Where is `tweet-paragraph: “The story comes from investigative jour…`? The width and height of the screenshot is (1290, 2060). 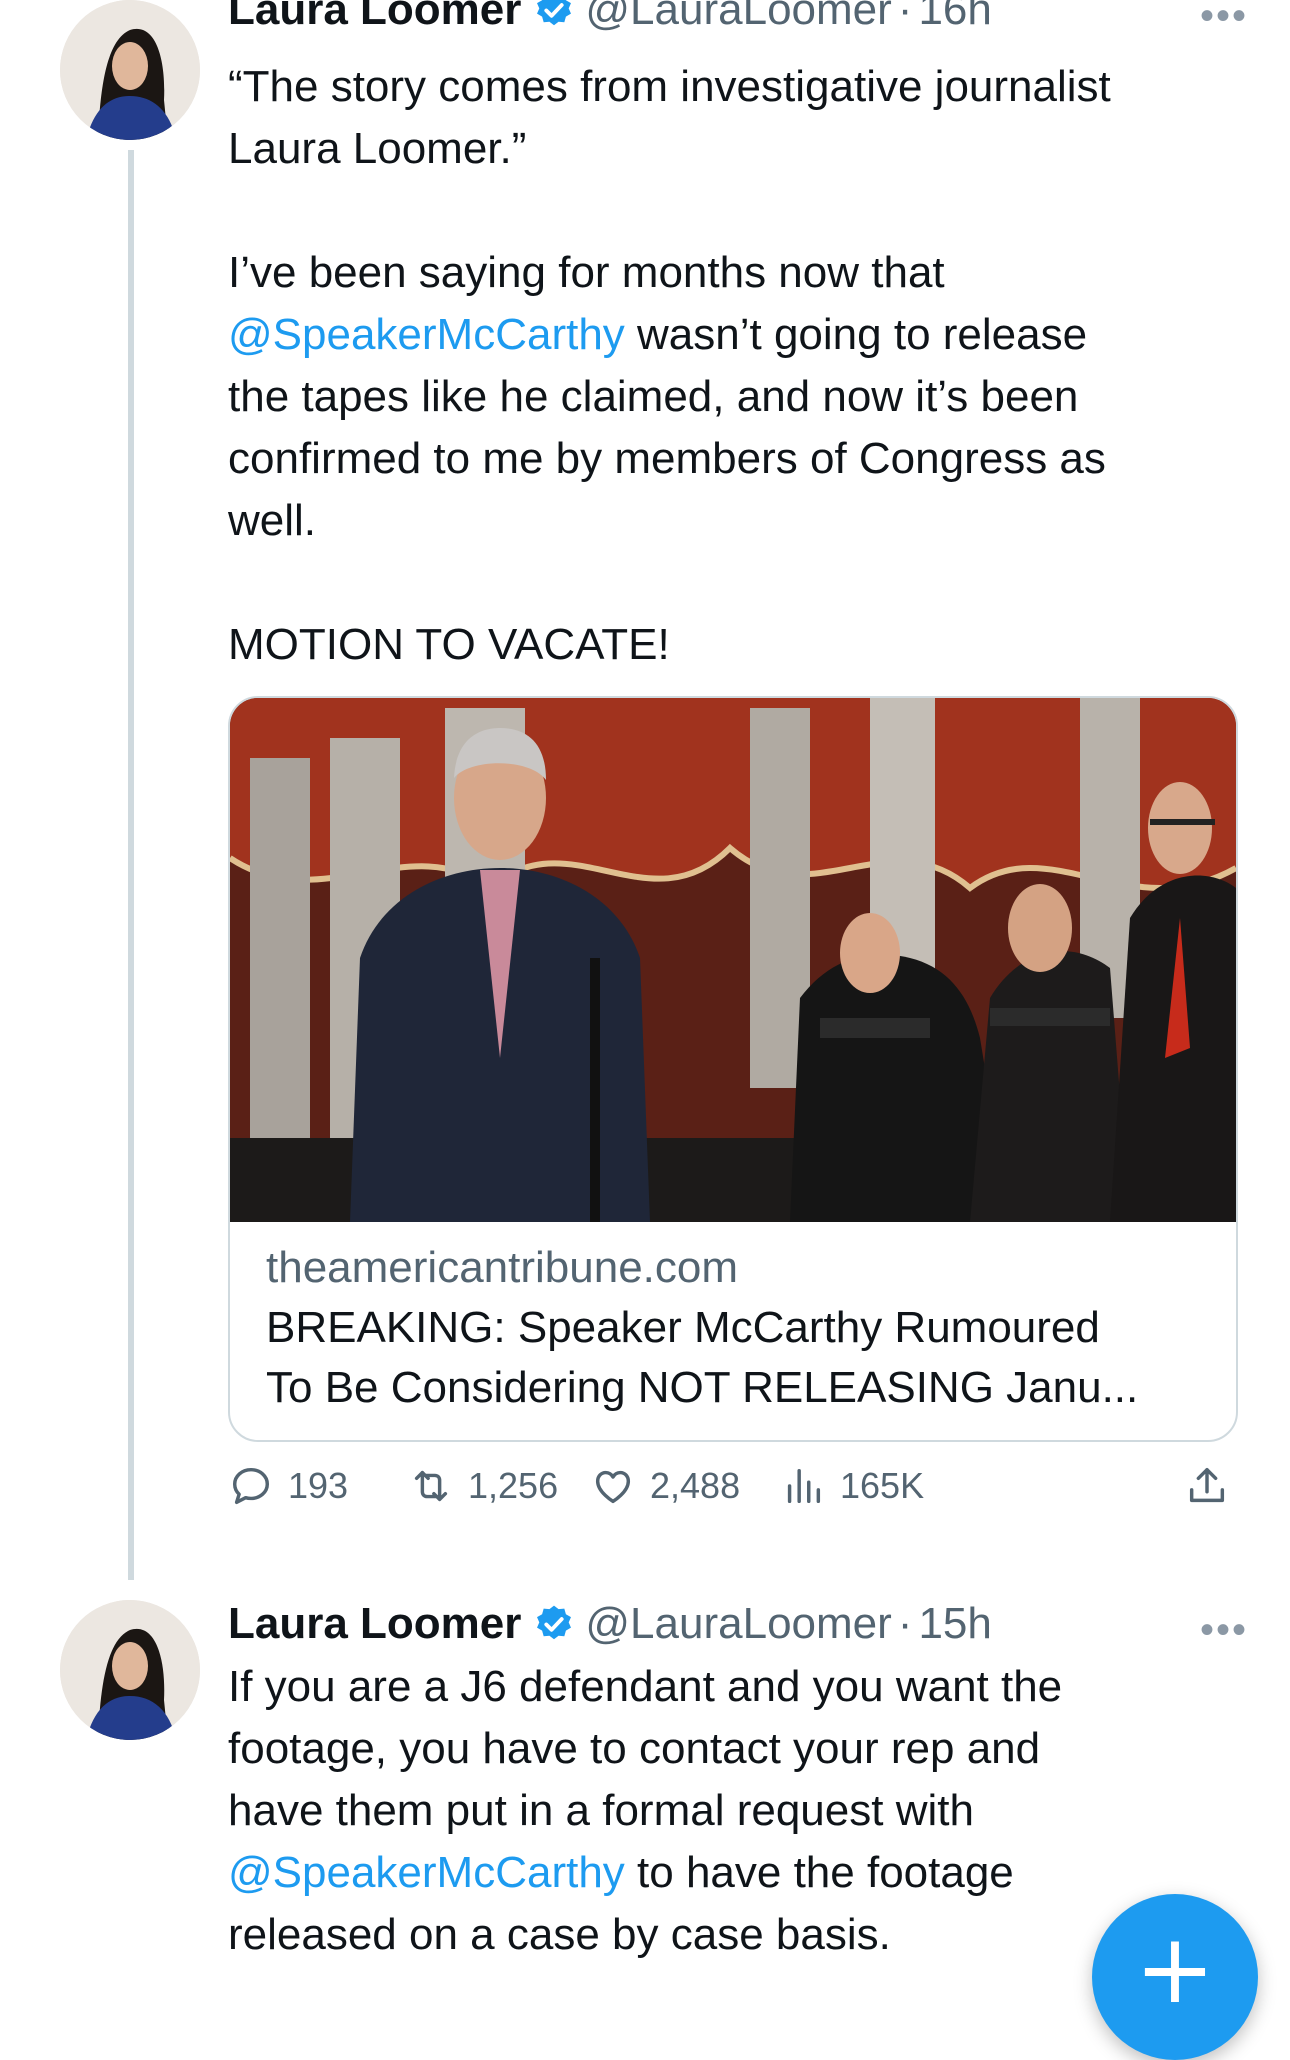
tweet-paragraph: “The story comes from investigative jour… is located at coordinates (669, 117).